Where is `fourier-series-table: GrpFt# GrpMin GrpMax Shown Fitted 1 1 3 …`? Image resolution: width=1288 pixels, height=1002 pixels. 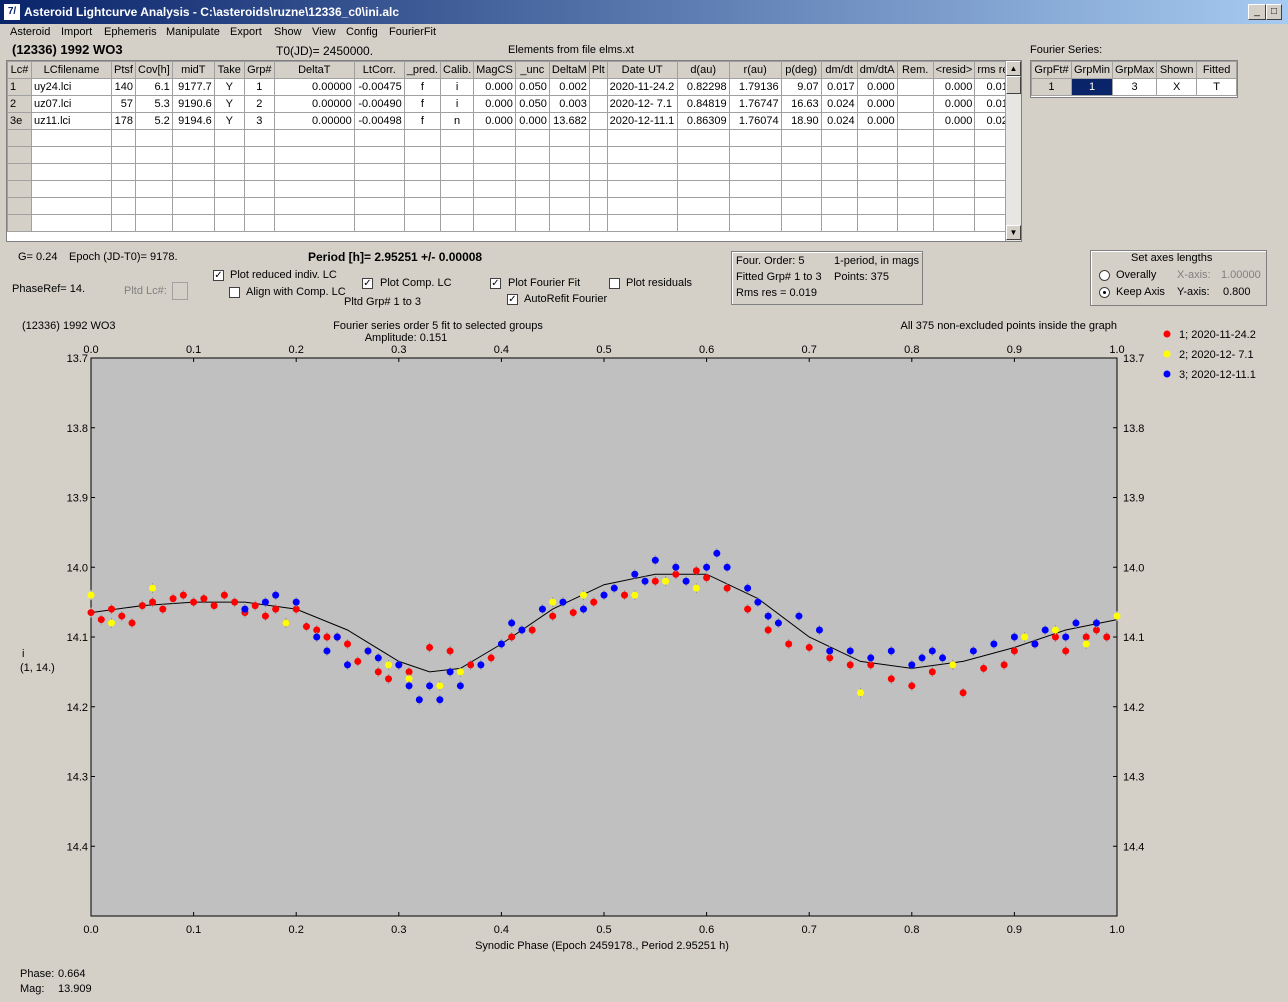 fourier-series-table: GrpFt# GrpMin GrpMax Shown Fitted 1 1 3 … is located at coordinates (1134, 79).